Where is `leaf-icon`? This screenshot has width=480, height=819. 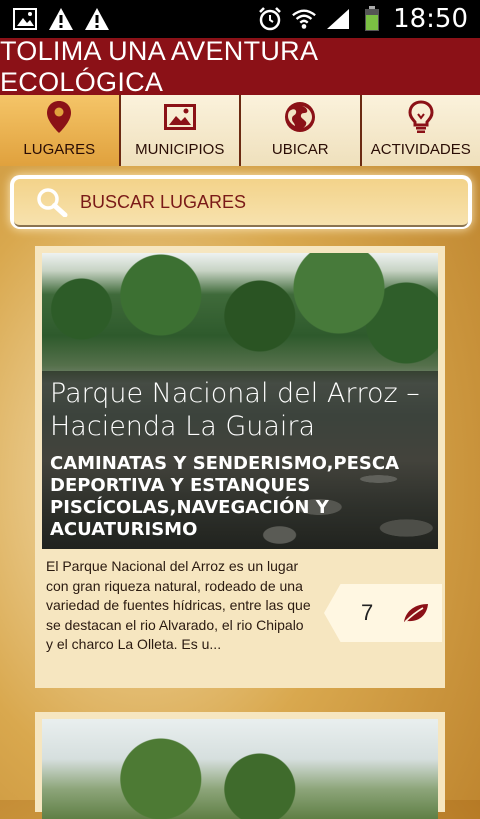 leaf-icon is located at coordinates (416, 613).